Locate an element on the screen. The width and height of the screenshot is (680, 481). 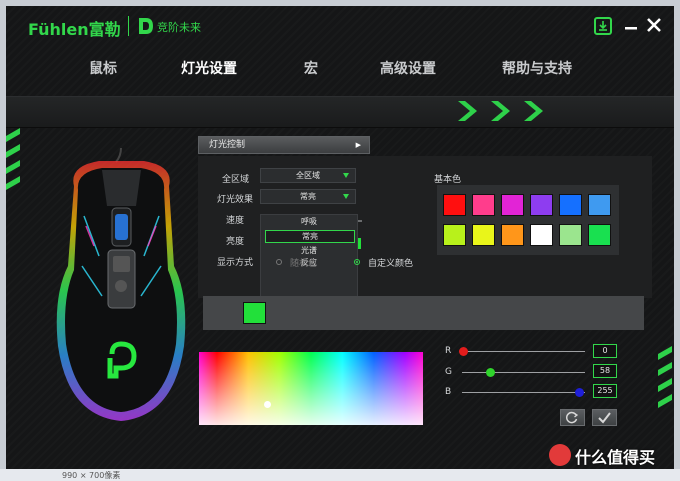
green-slider-track is located at coordinates (523, 372).